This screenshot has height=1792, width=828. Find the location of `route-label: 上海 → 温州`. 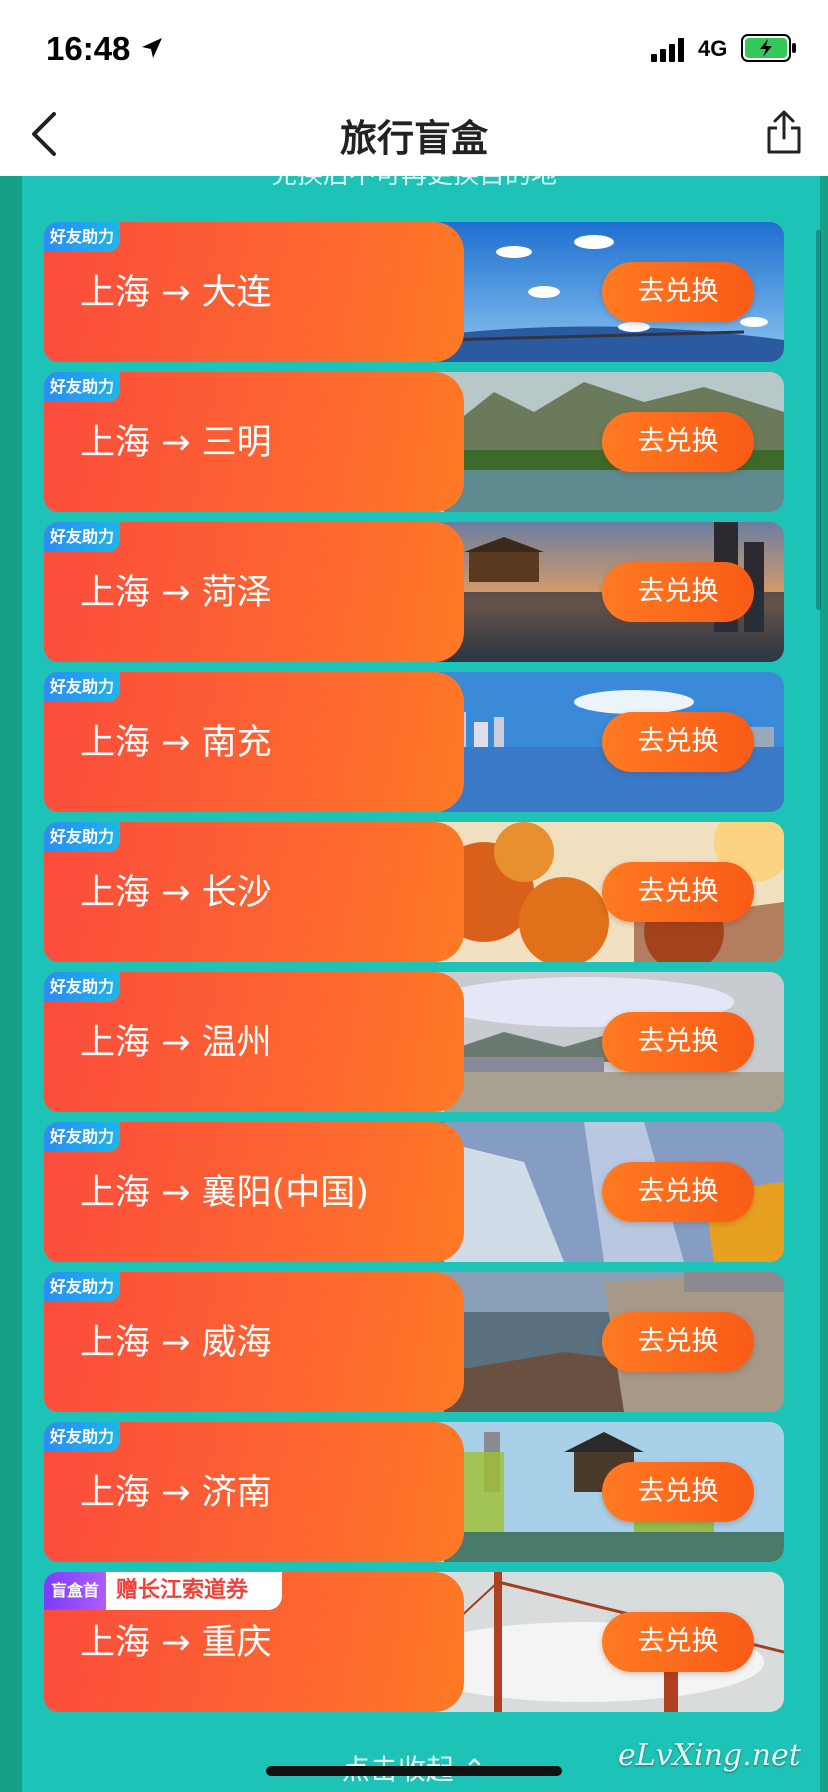

route-label: 上海 → 温州 is located at coordinates (176, 1043).